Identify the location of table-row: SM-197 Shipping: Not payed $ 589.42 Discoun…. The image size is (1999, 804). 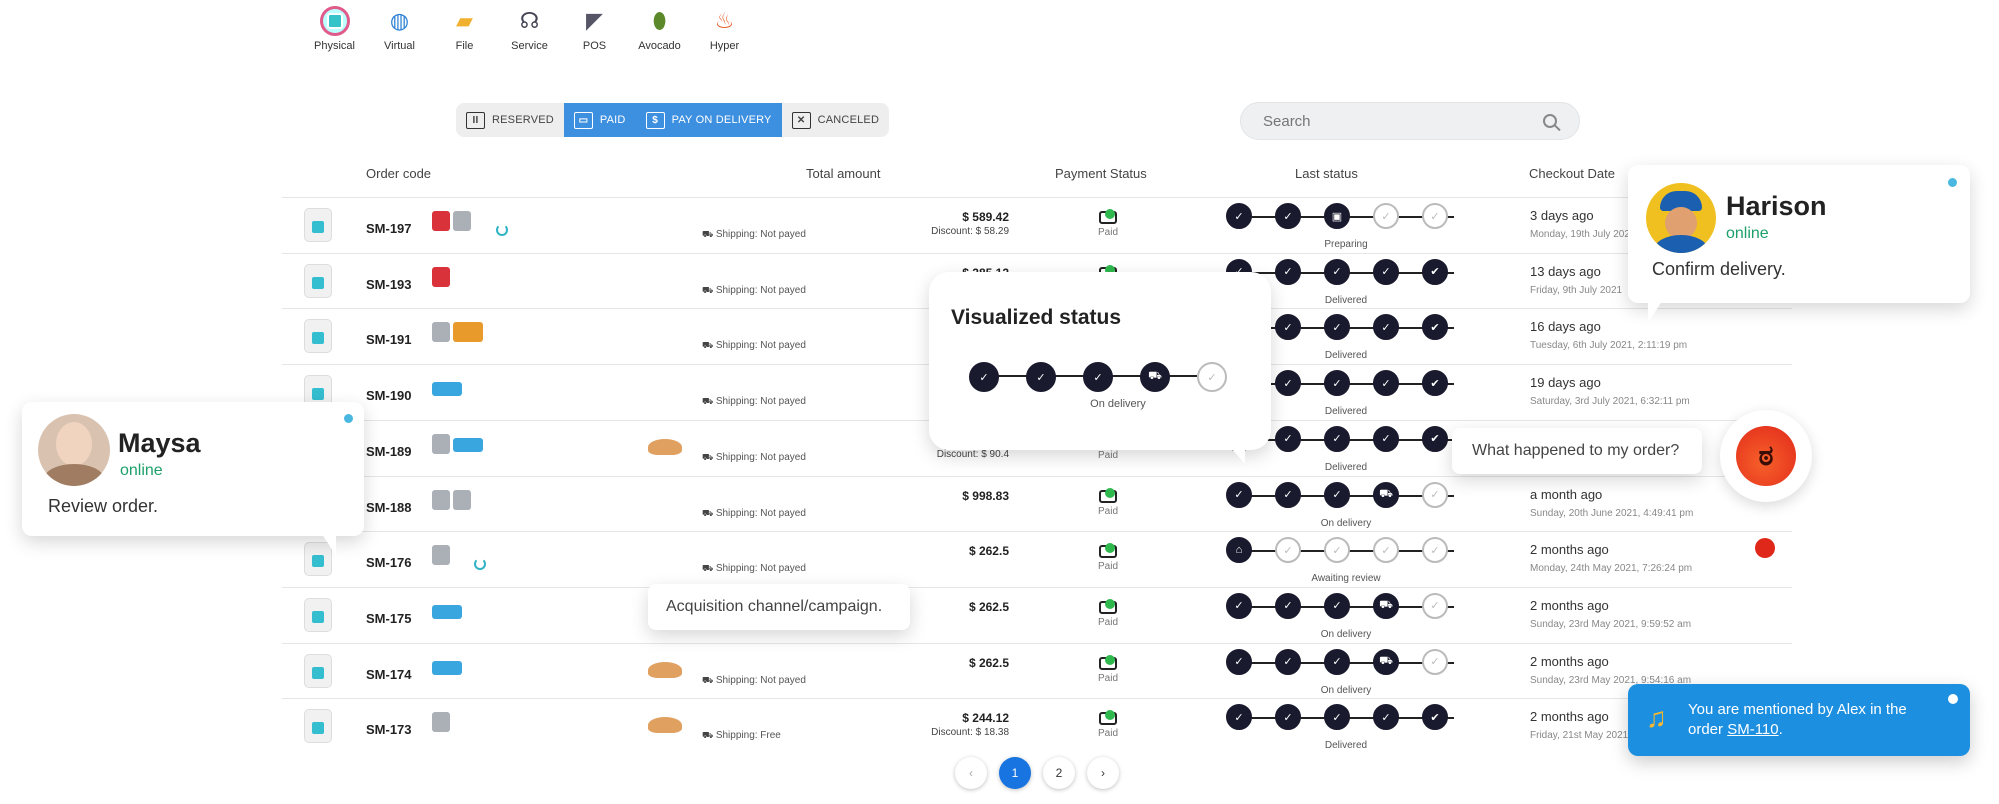
(1037, 225).